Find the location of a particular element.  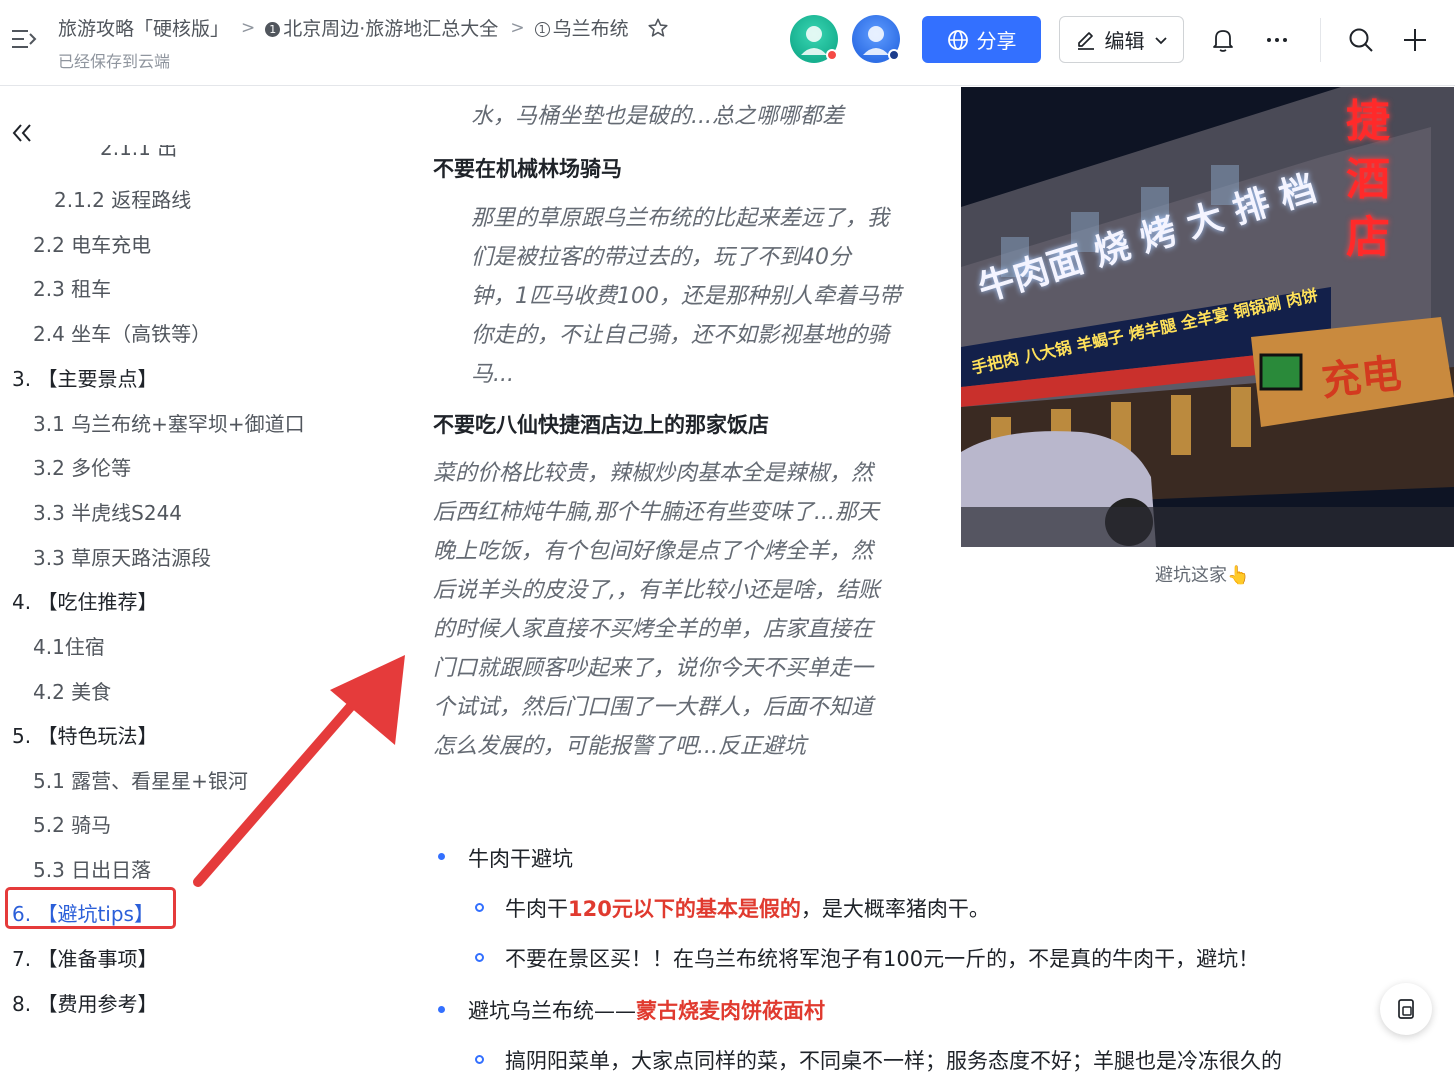

quote-line: 门口就跟顾客吵起来了，说你今天不买单走一 is located at coordinates (653, 668).